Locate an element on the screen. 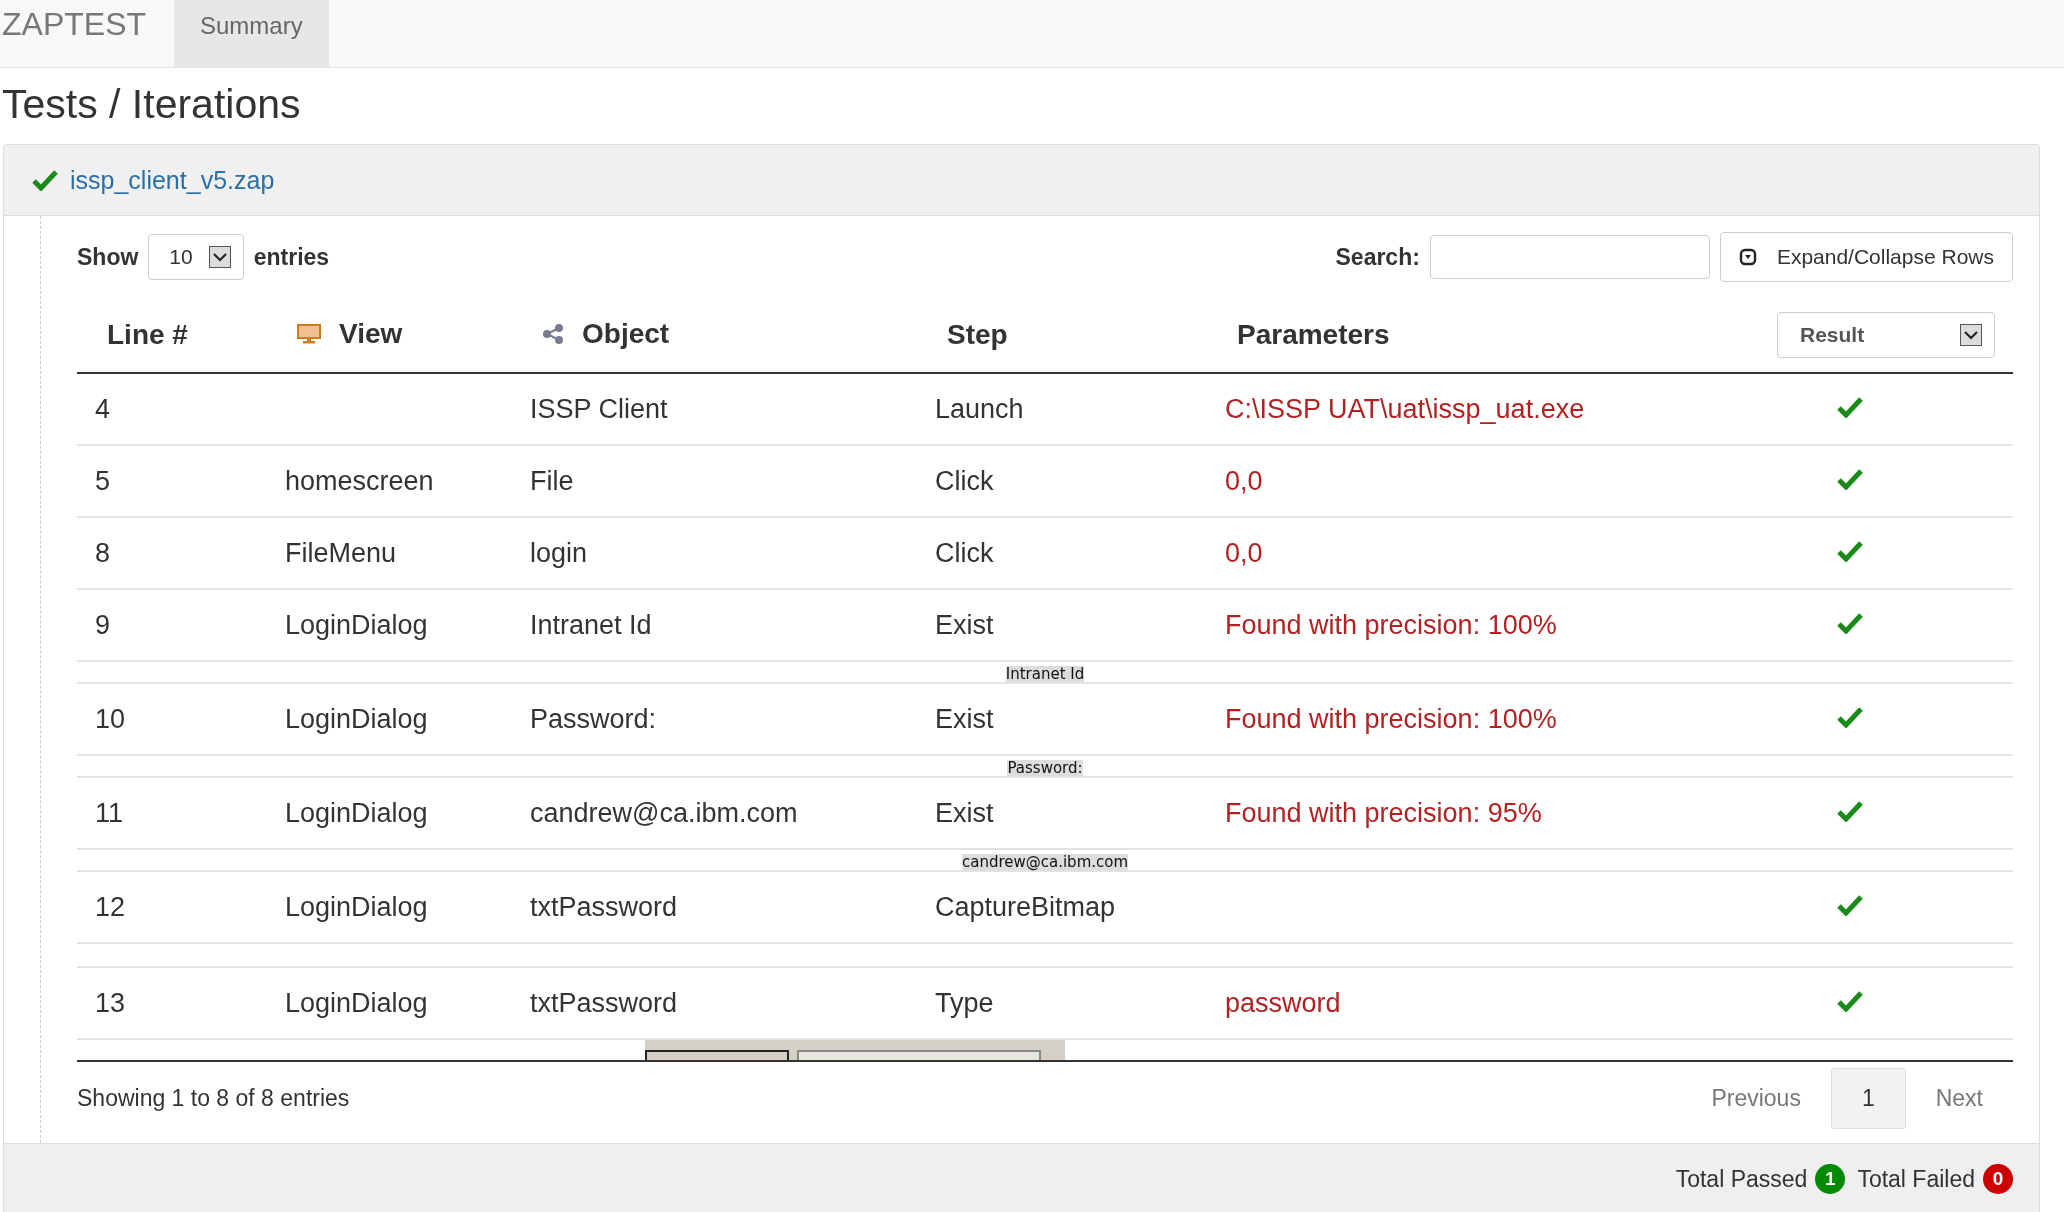  search-field is located at coordinates (1569, 257).